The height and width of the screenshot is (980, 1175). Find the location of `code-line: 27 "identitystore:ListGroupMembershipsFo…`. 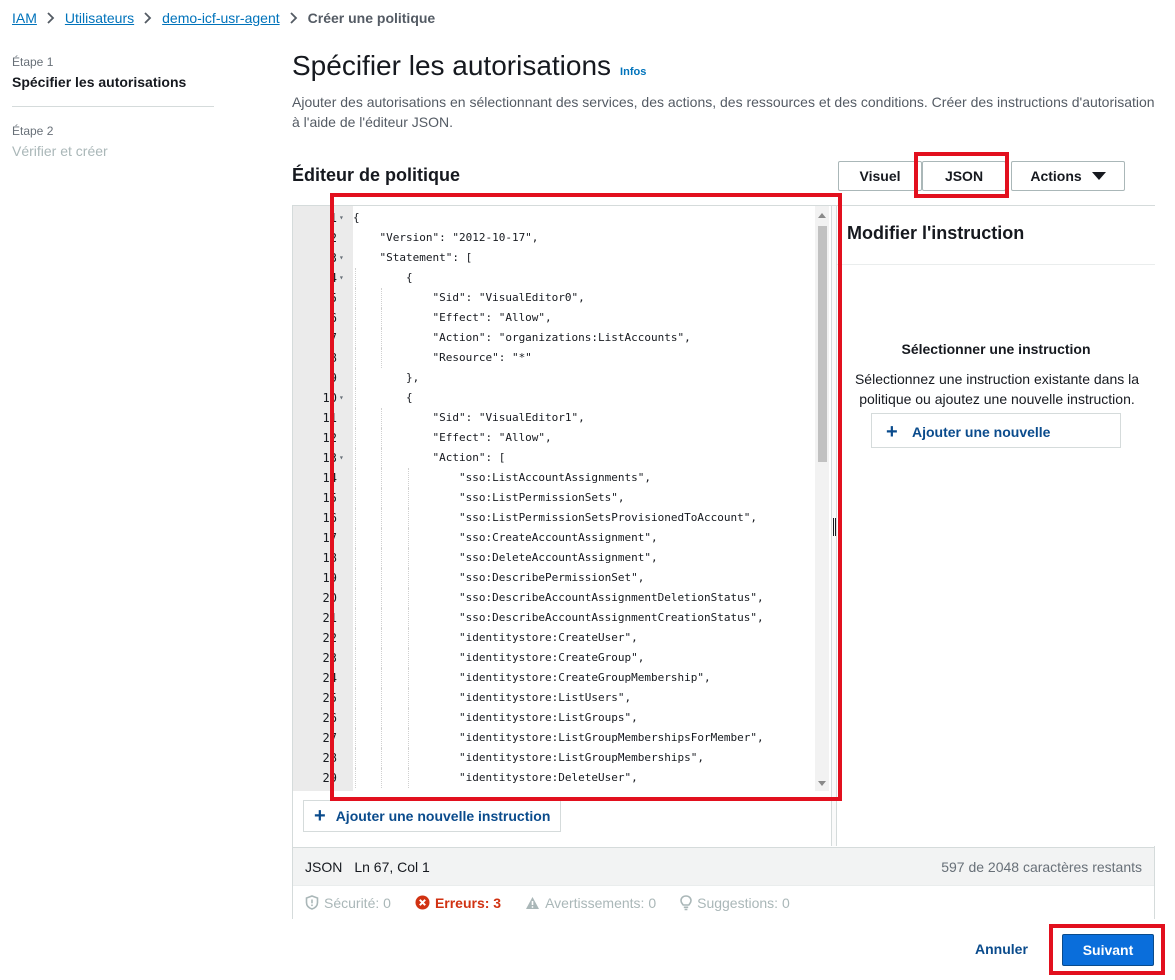

code-line: 27 "identitystore:ListGroupMembershipsFo… is located at coordinates (562, 738).